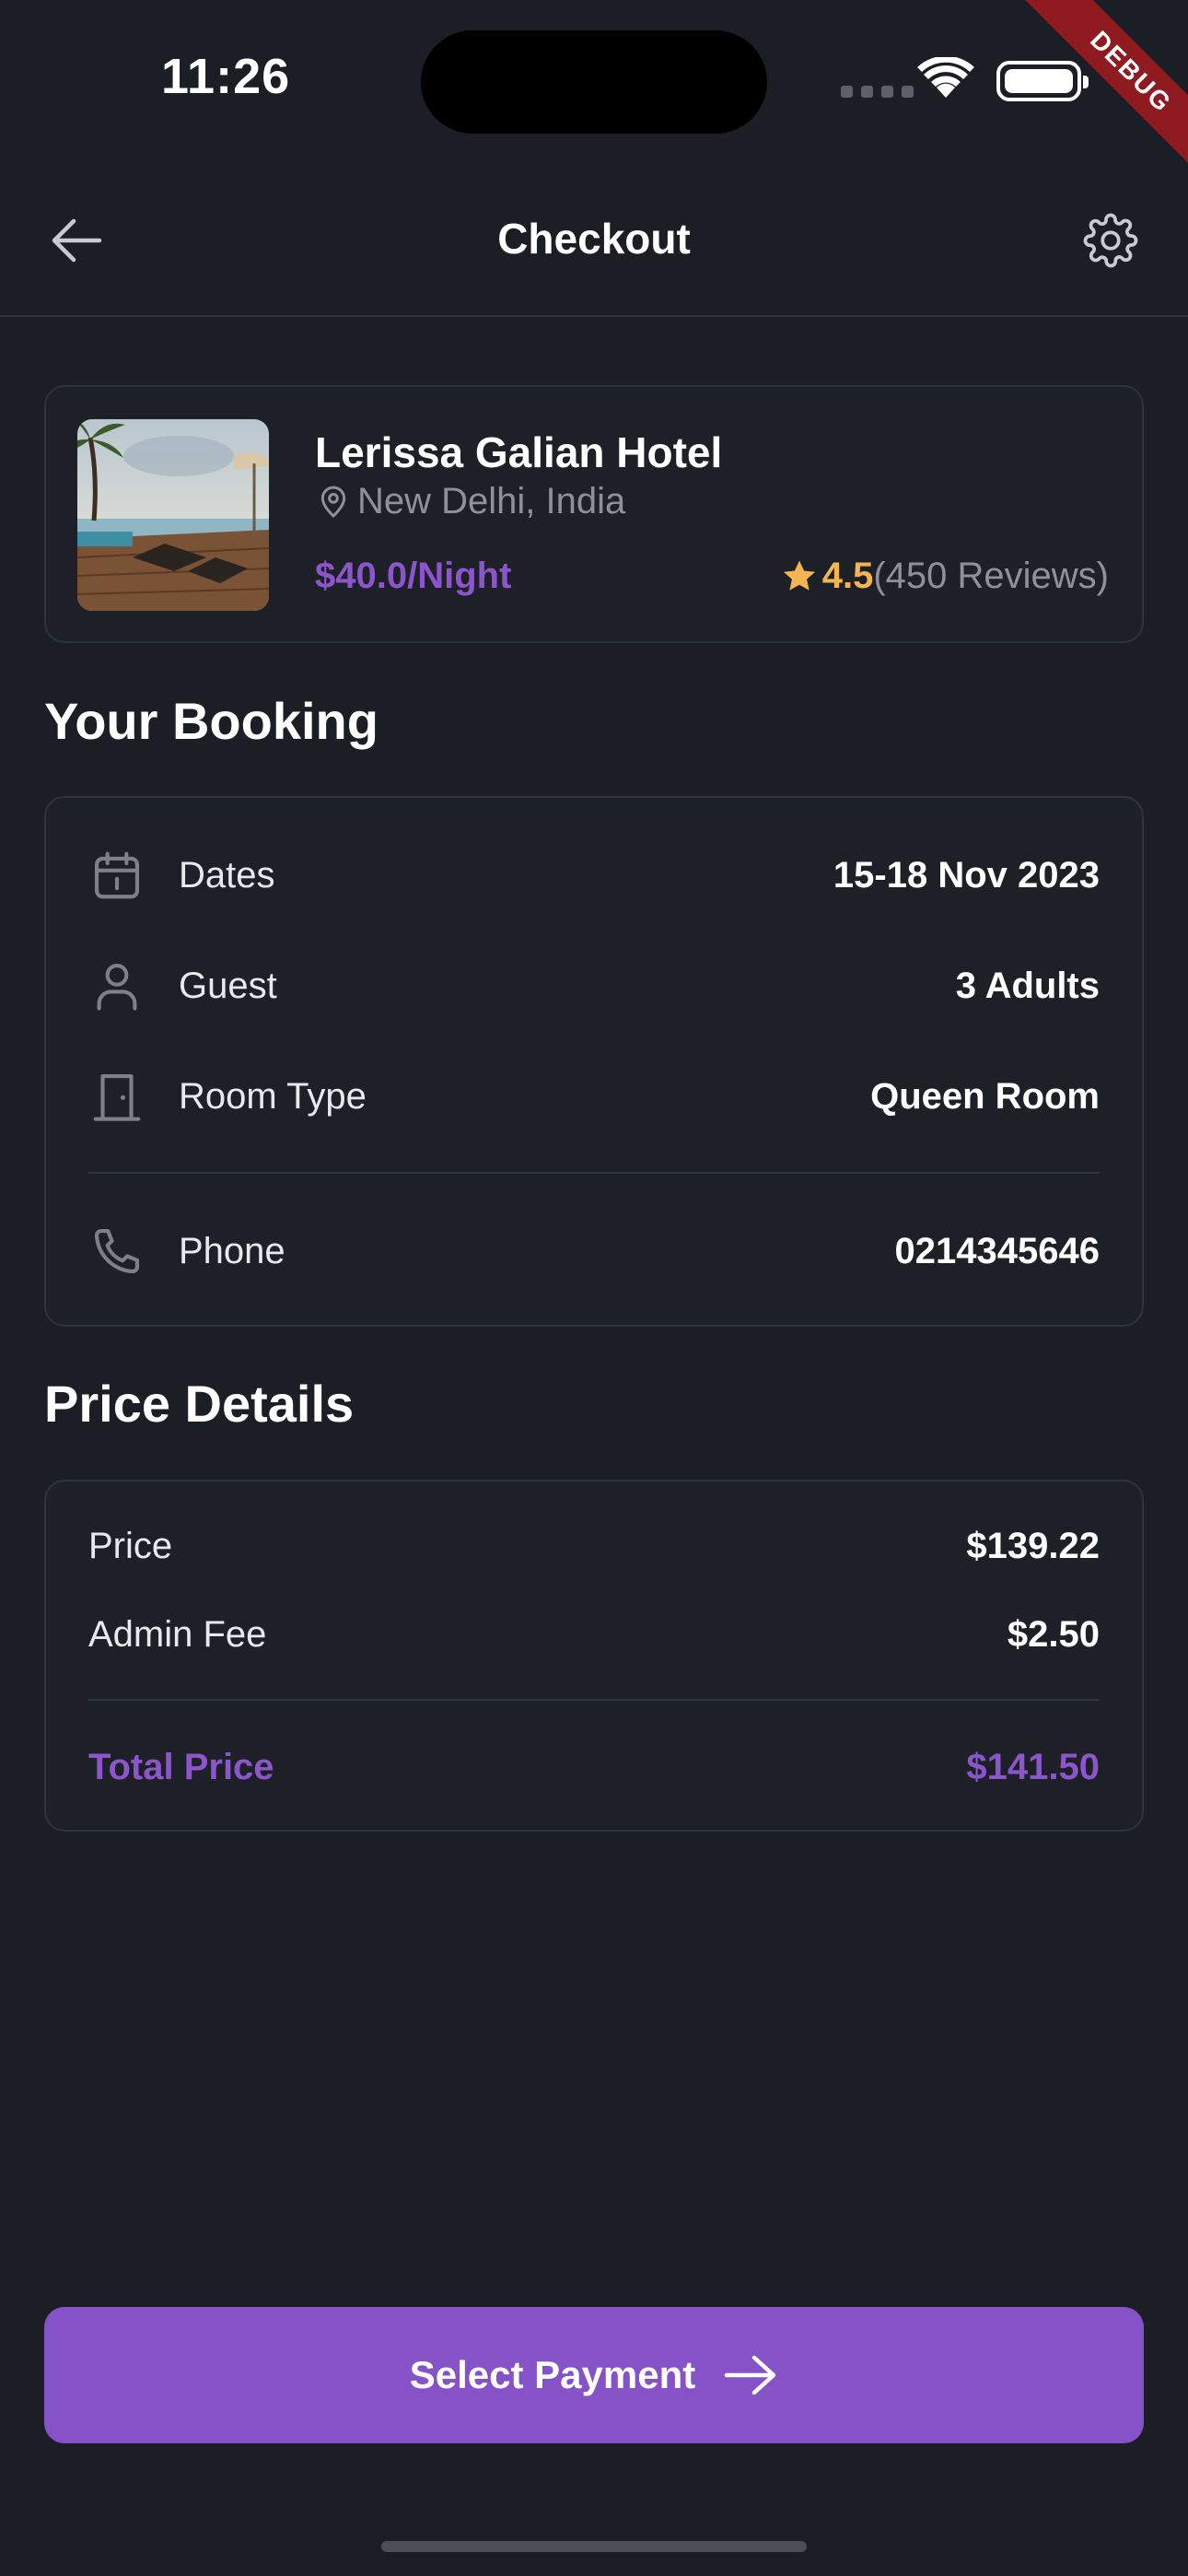 This screenshot has width=1188, height=2576. Describe the element at coordinates (985, 1096) in the screenshot. I see `booking-value: Queen Room` at that location.